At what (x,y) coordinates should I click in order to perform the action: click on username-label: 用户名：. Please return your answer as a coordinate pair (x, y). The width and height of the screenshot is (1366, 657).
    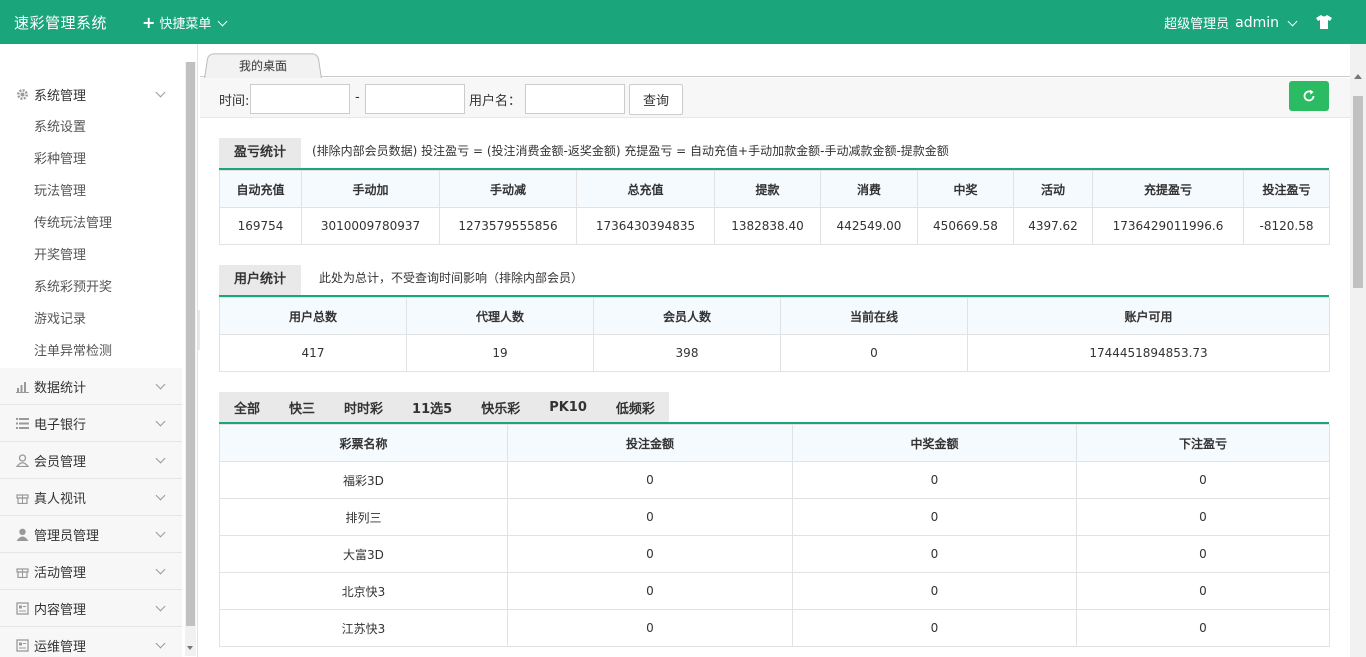
    Looking at the image, I should click on (495, 101).